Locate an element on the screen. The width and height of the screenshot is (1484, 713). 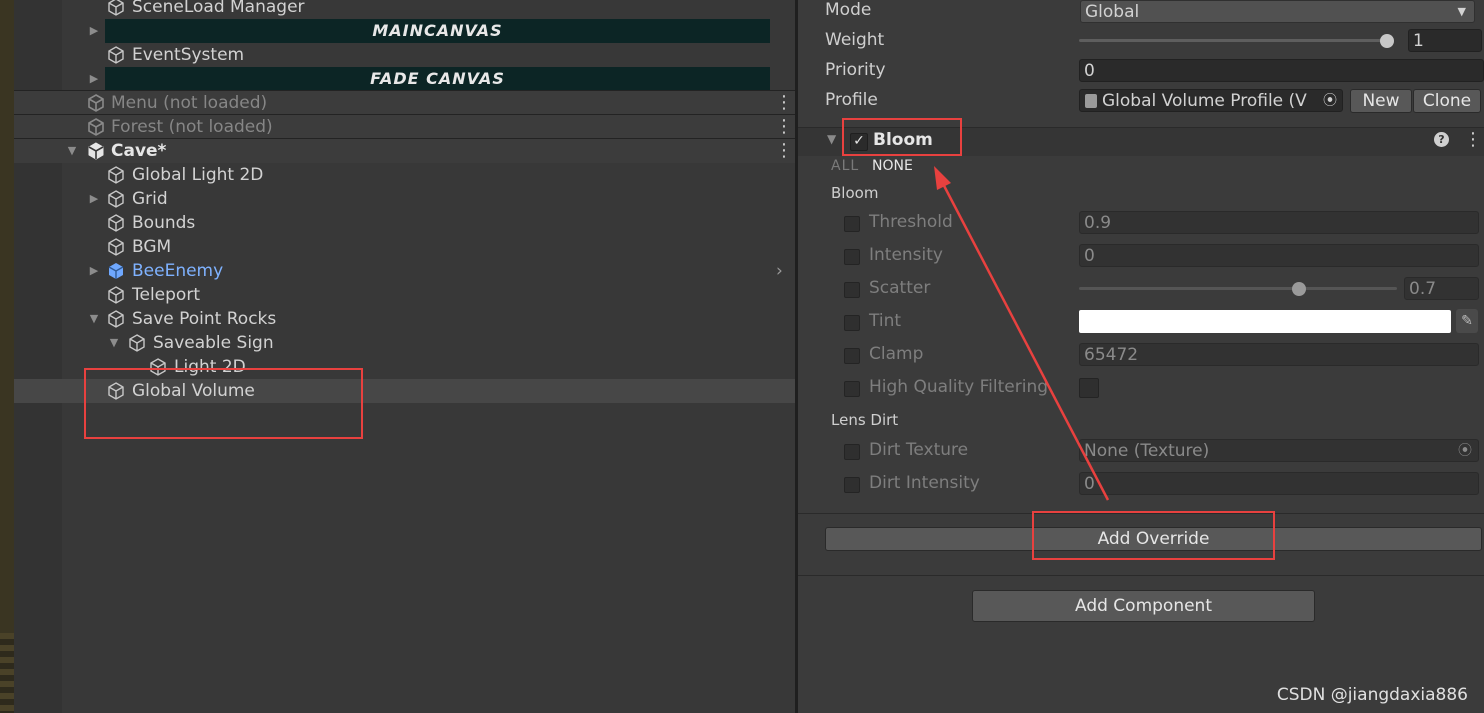
profile-value: Global Volume Profile (V is located at coordinates (1204, 101).